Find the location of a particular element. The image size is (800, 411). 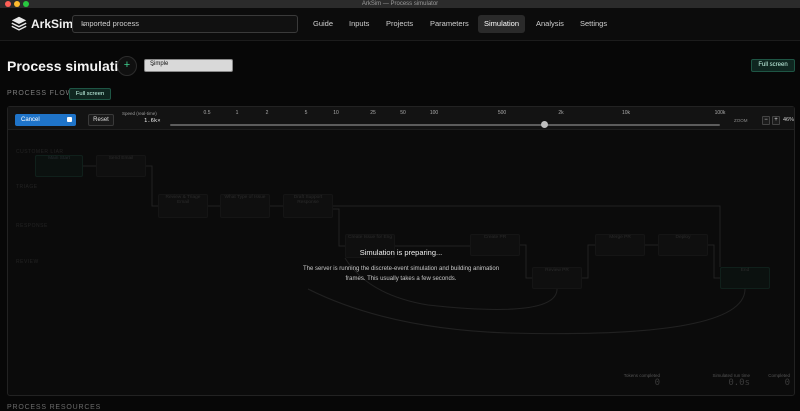

reset-button: Reset is located at coordinates (101, 120).